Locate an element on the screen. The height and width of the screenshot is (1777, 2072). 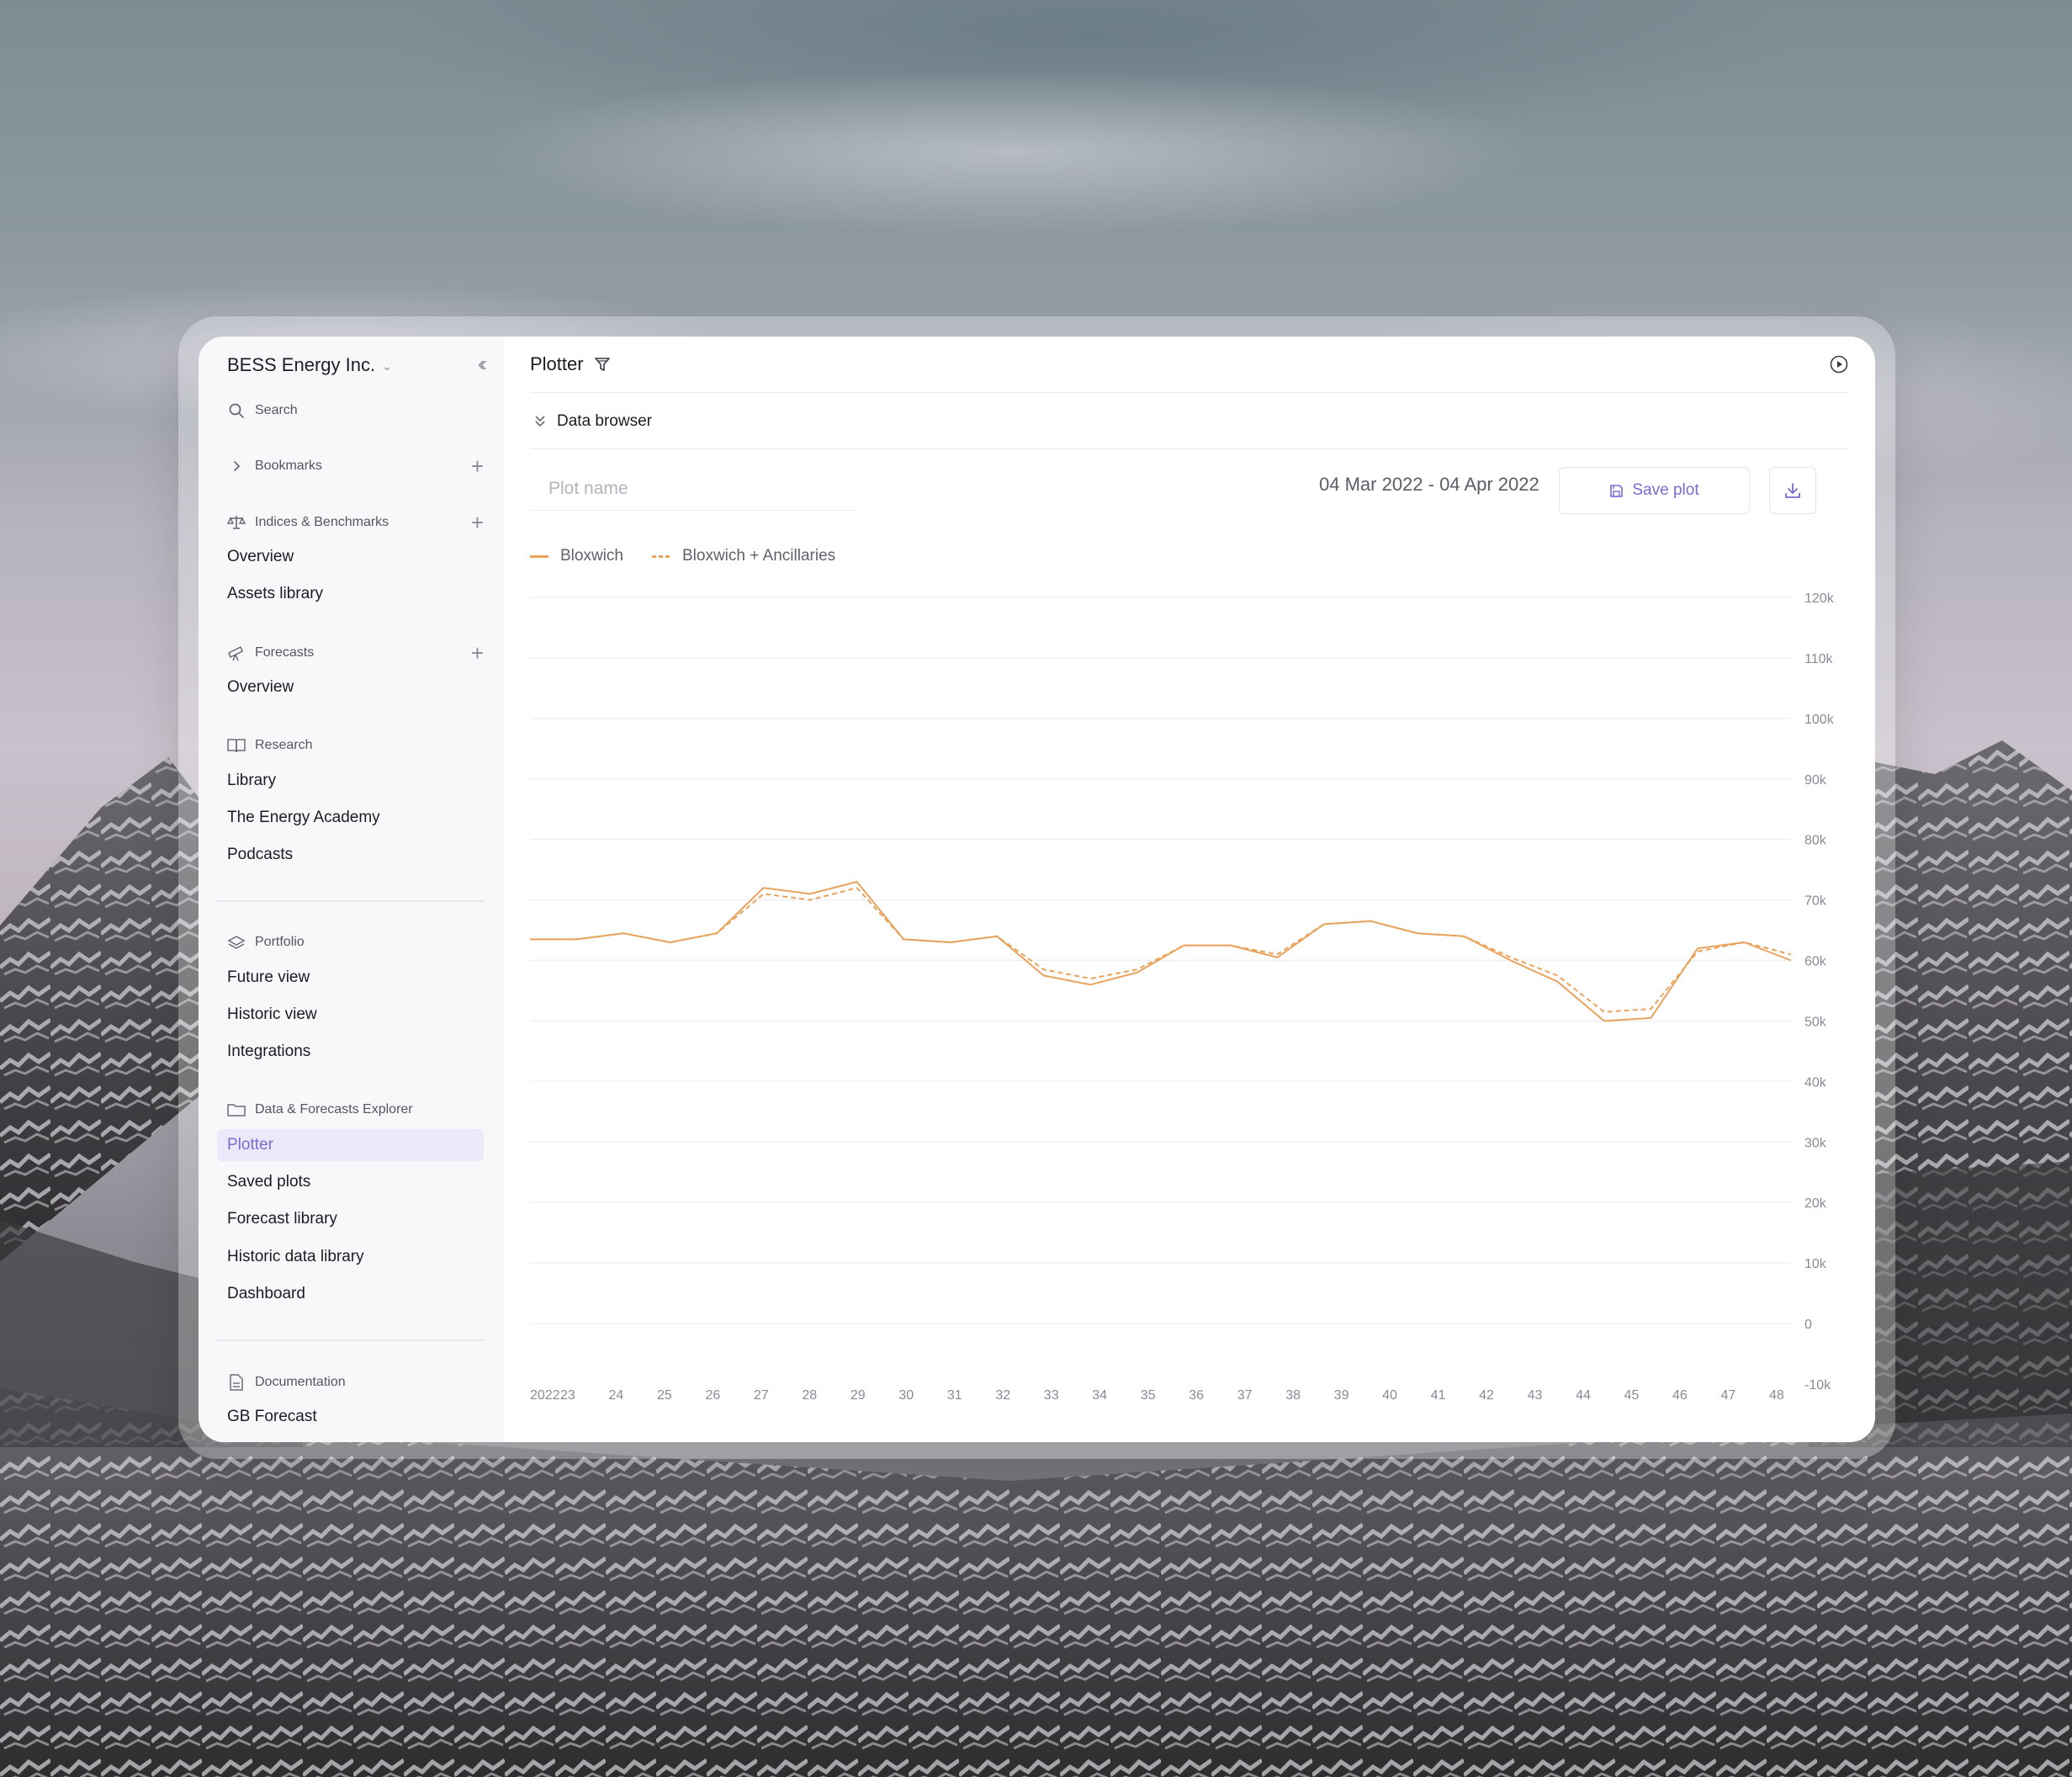
section-label: Documentation is located at coordinates (300, 1382).